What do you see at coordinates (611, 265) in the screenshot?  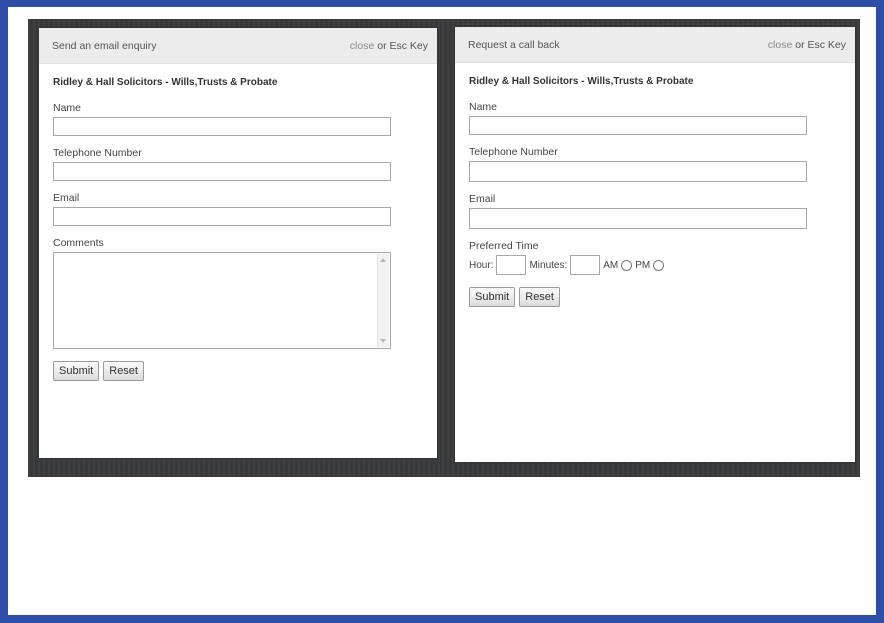 I see `am-label: AM` at bounding box center [611, 265].